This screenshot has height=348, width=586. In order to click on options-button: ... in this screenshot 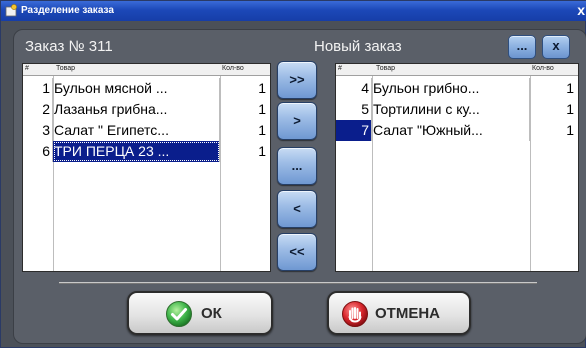, I will do `click(522, 47)`.